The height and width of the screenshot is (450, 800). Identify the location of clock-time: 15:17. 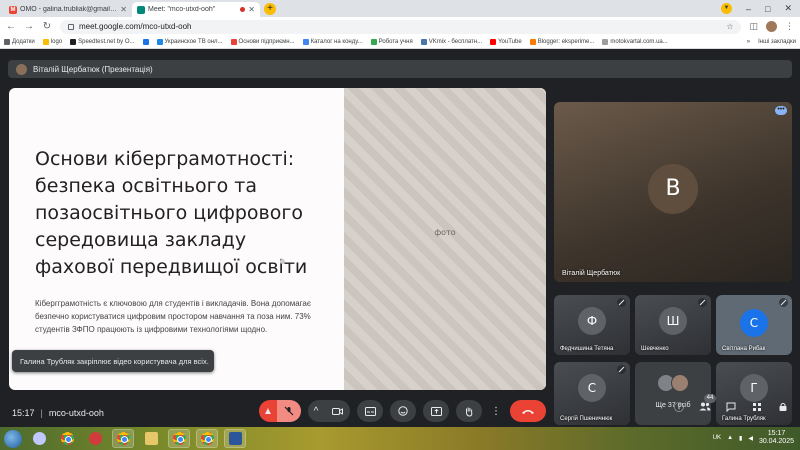
(776, 433).